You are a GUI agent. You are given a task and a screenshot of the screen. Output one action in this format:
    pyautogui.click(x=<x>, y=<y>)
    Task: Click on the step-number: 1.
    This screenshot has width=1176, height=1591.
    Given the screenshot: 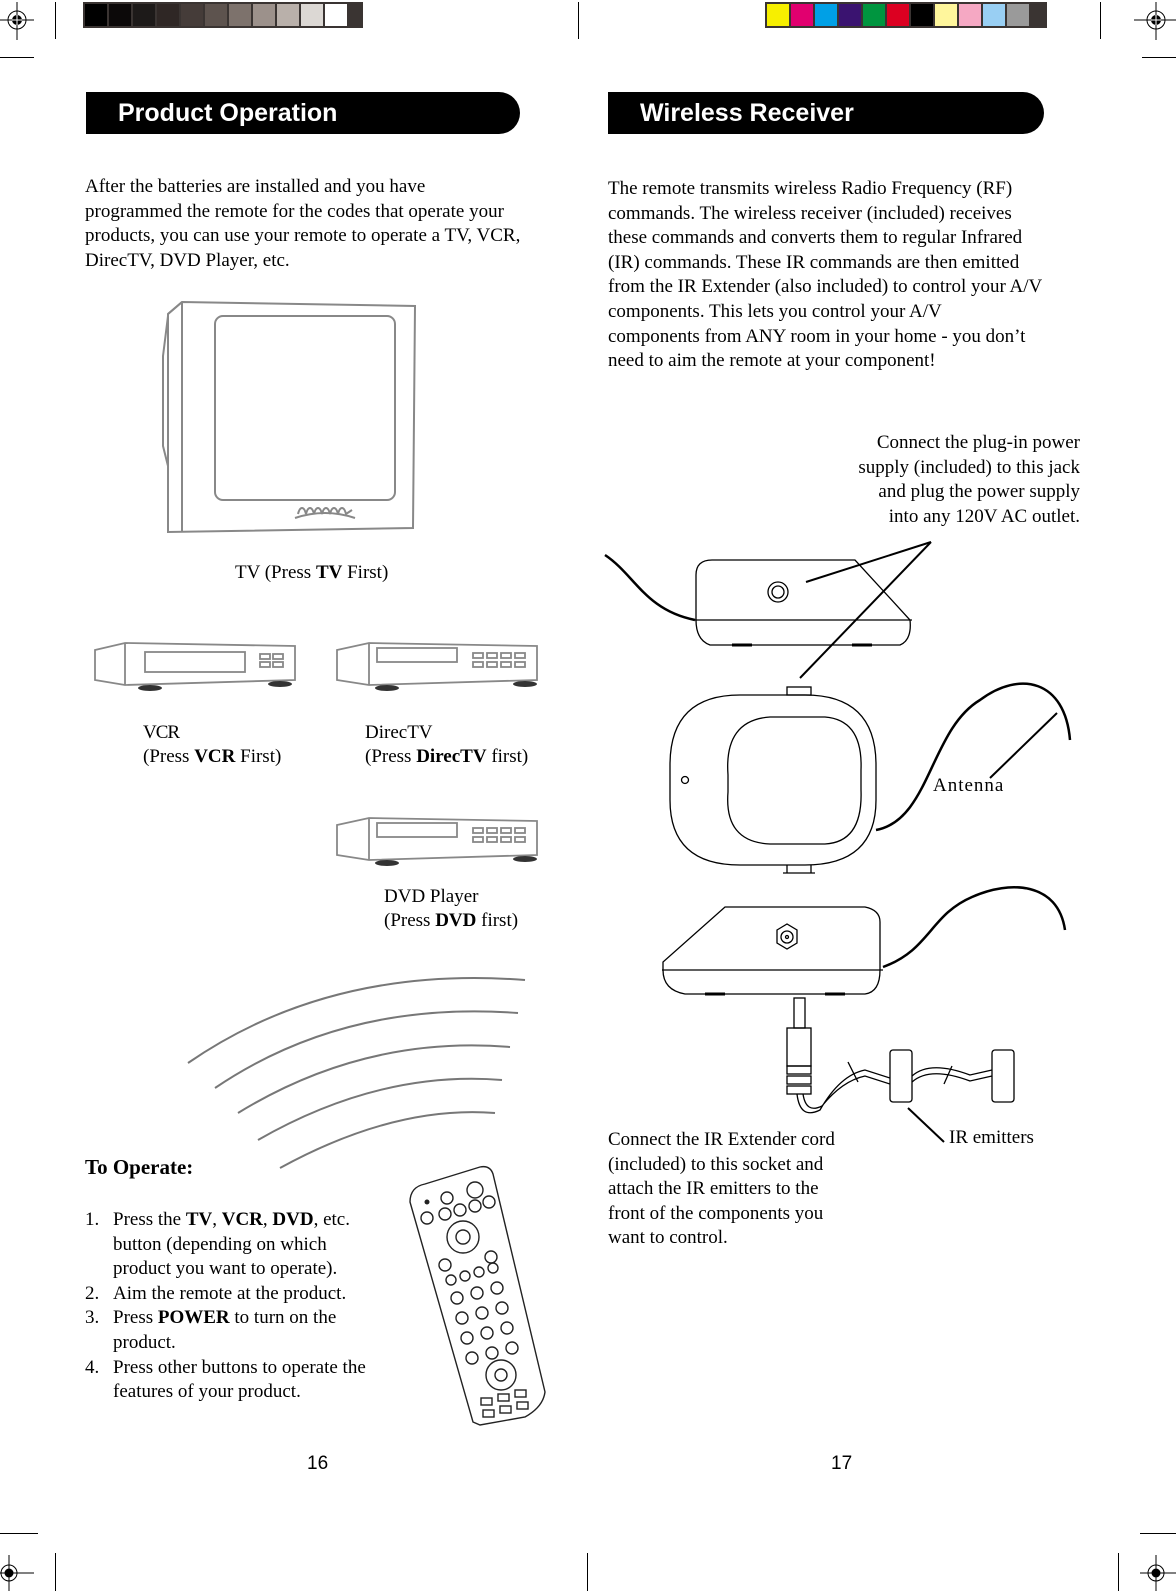 What is the action you would take?
    pyautogui.click(x=92, y=1219)
    